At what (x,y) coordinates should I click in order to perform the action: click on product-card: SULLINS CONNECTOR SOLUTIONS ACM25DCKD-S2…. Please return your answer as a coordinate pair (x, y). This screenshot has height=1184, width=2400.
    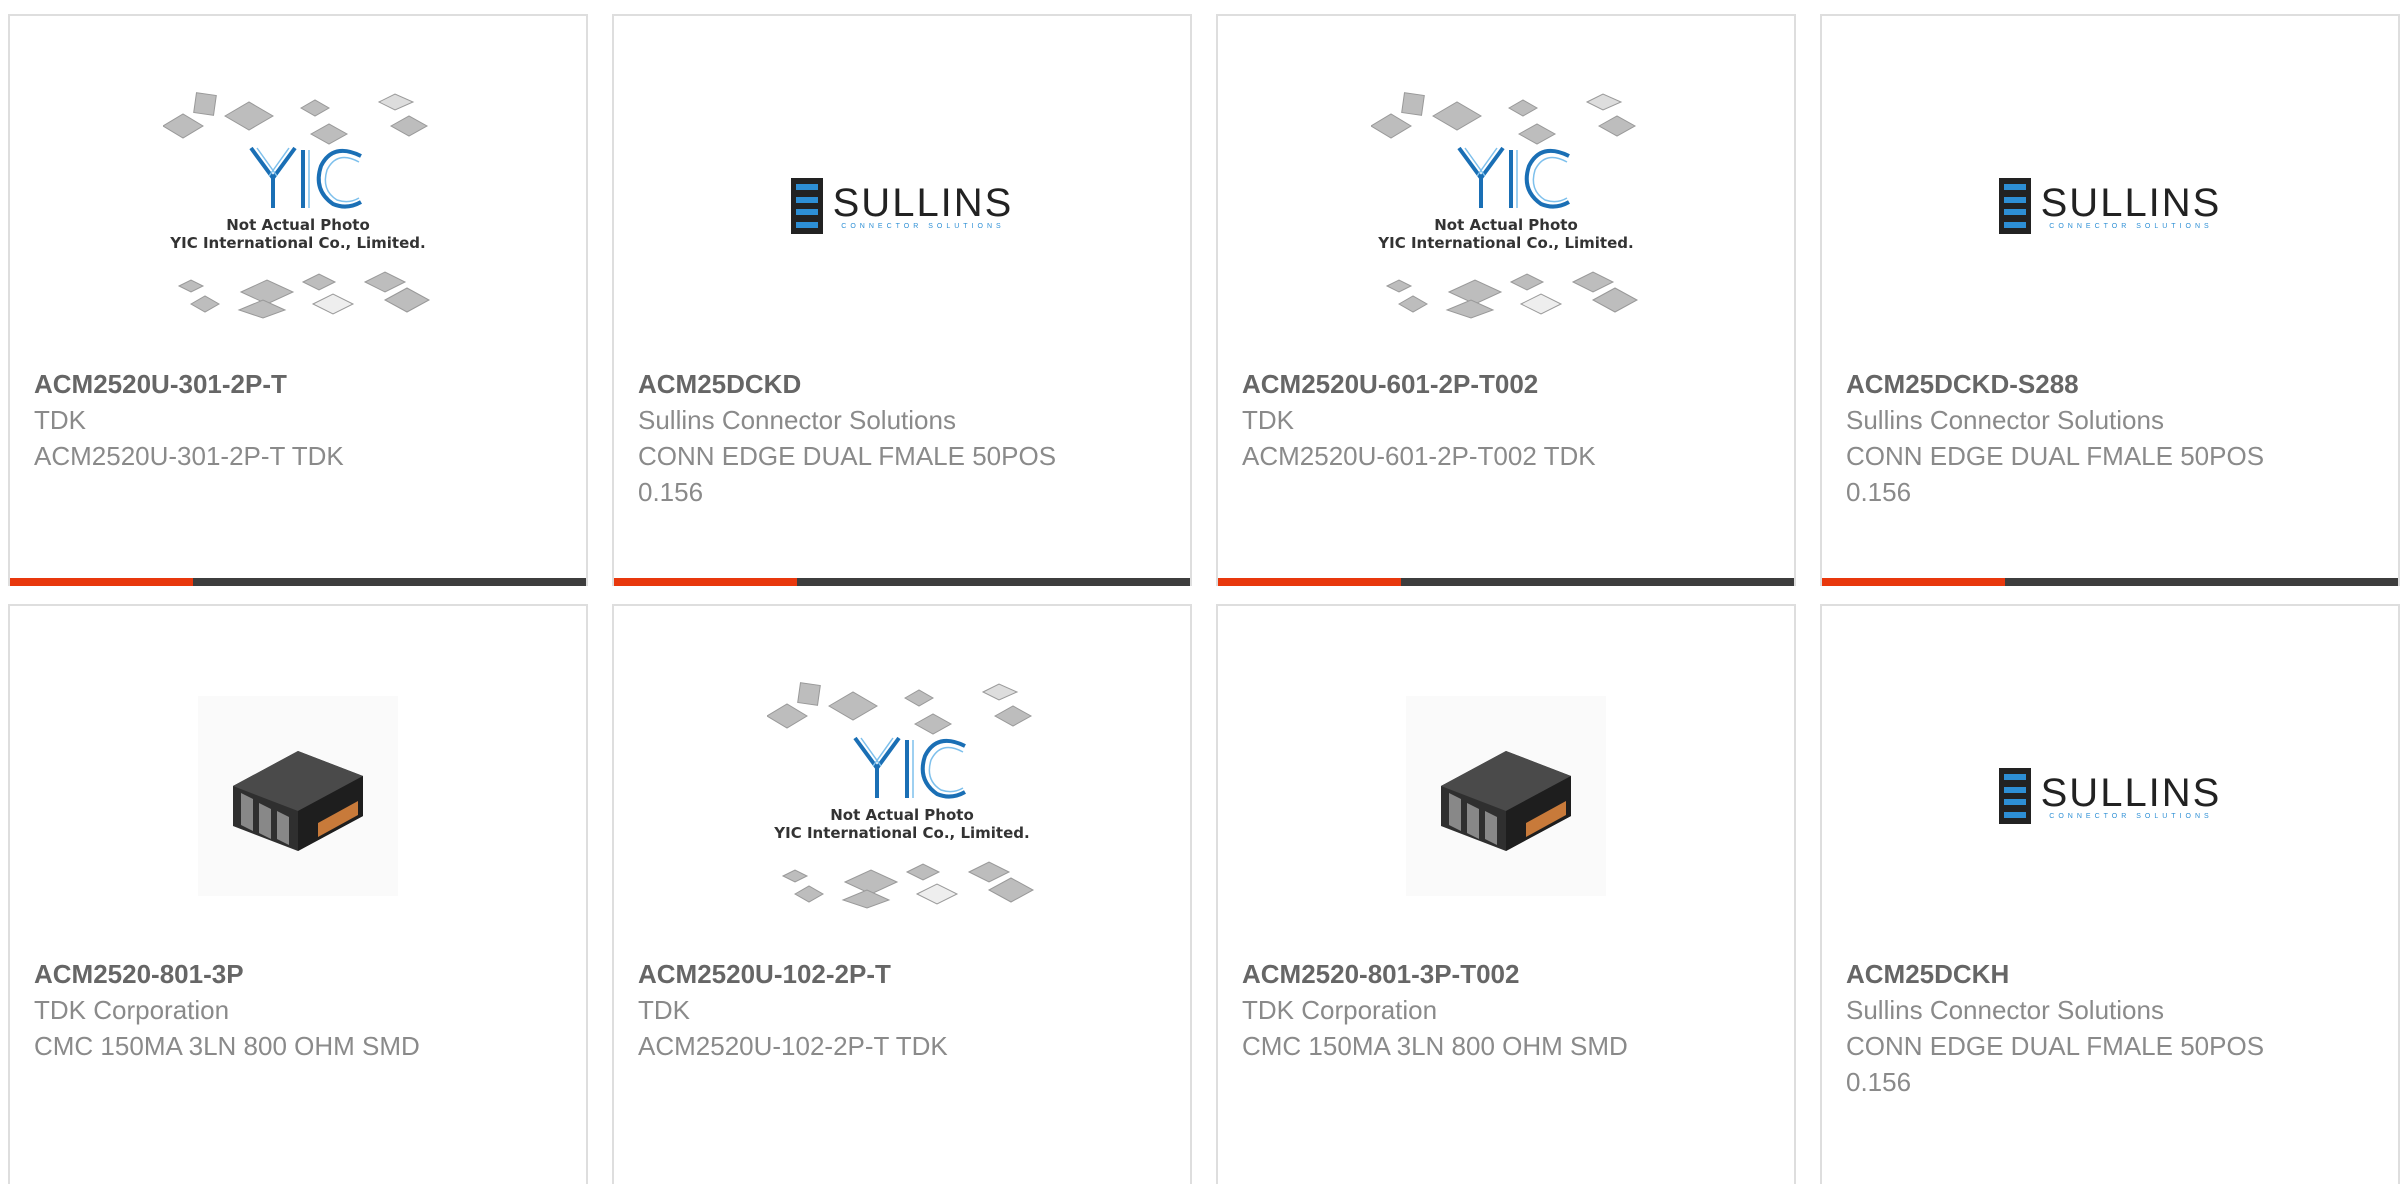
    Looking at the image, I should click on (2110, 300).